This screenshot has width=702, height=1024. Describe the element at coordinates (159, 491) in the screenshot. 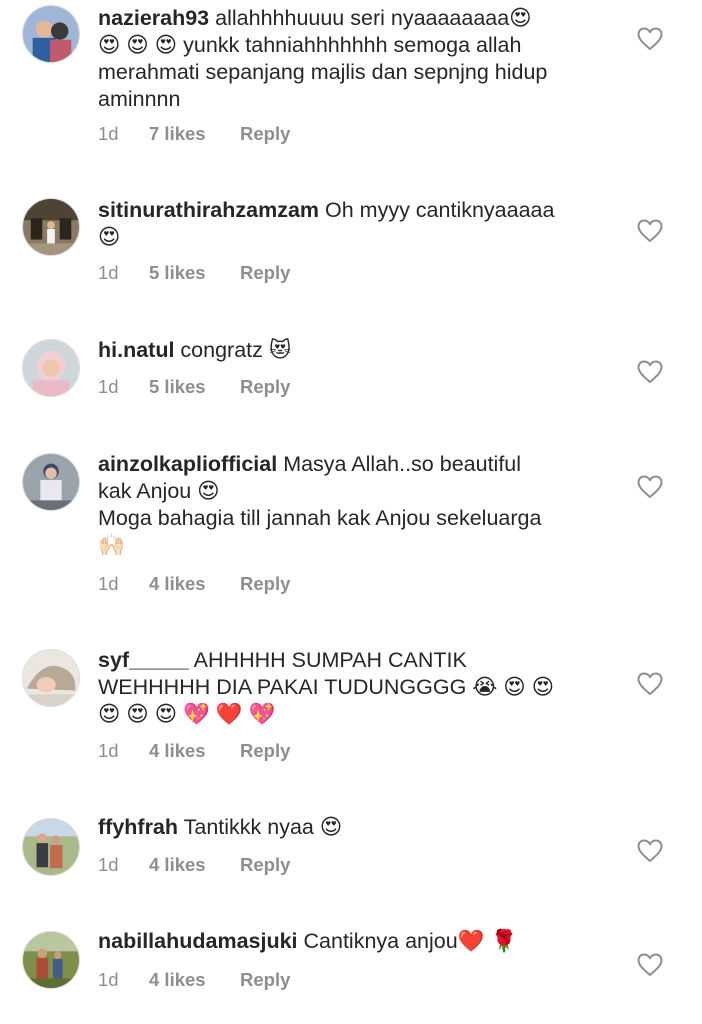

I see `comment-line: kak Anjou 😍` at that location.